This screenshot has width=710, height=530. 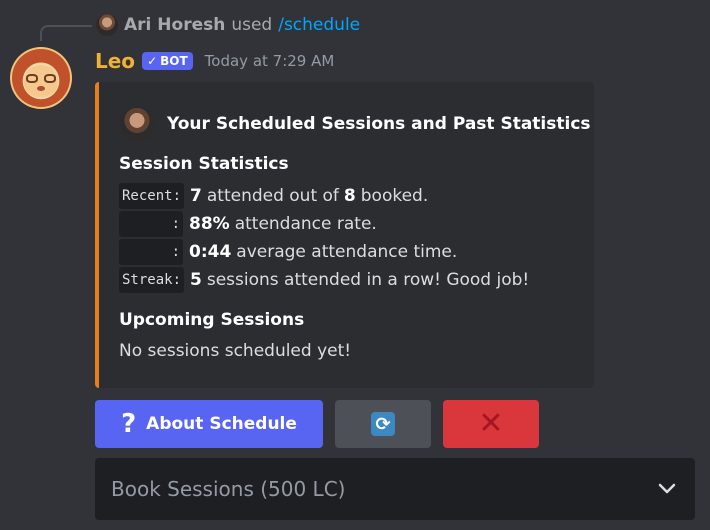 What do you see at coordinates (235, 351) in the screenshot?
I see `upcoming-text: No sessions scheduled yet!` at bounding box center [235, 351].